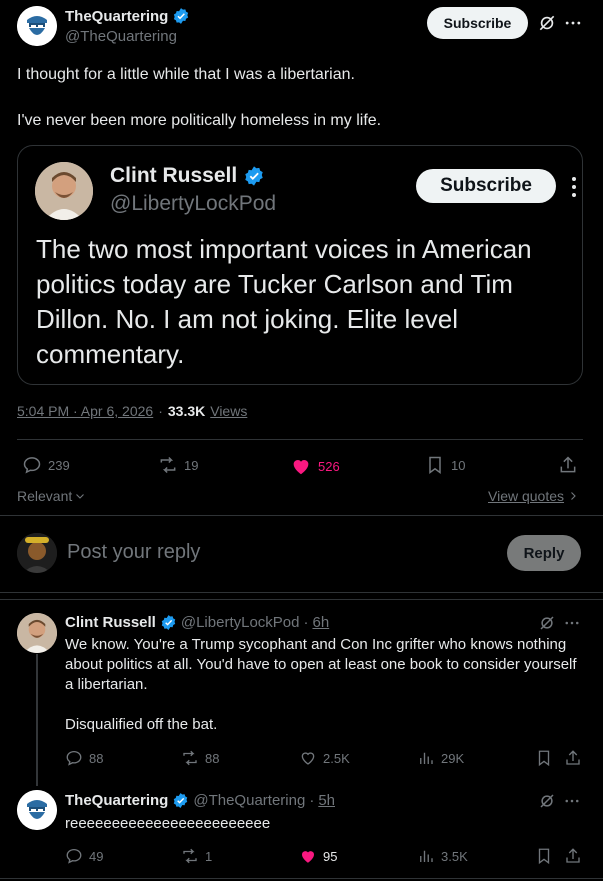 The height and width of the screenshot is (881, 603). Describe the element at coordinates (320, 622) in the screenshot. I see `reply-time: 6h` at that location.